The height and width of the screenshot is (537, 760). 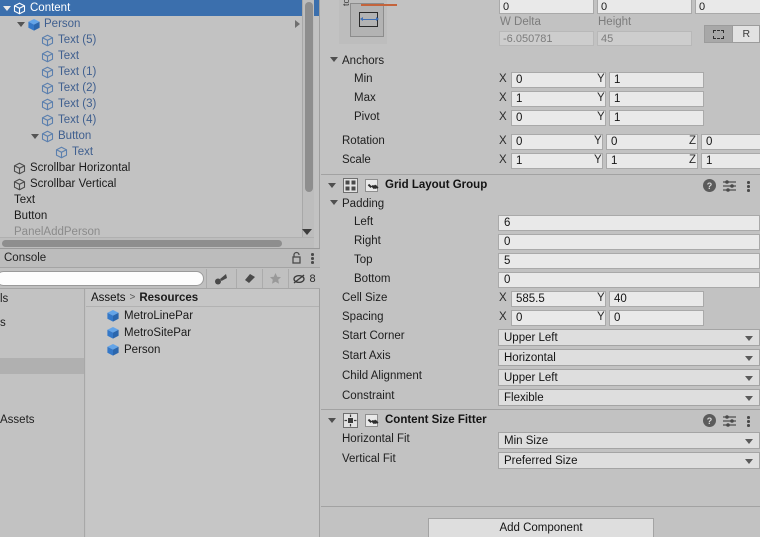 What do you see at coordinates (42, 299) in the screenshot?
I see `project-tree-row: ls` at bounding box center [42, 299].